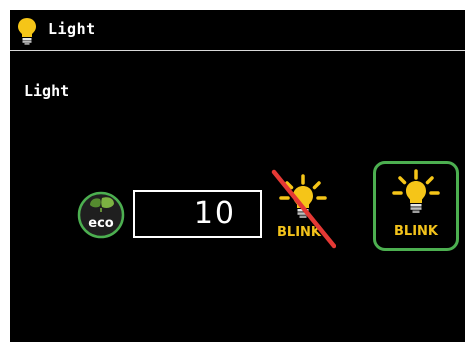  Describe the element at coordinates (416, 191) in the screenshot. I see `lightbulb-blink-icon` at that location.